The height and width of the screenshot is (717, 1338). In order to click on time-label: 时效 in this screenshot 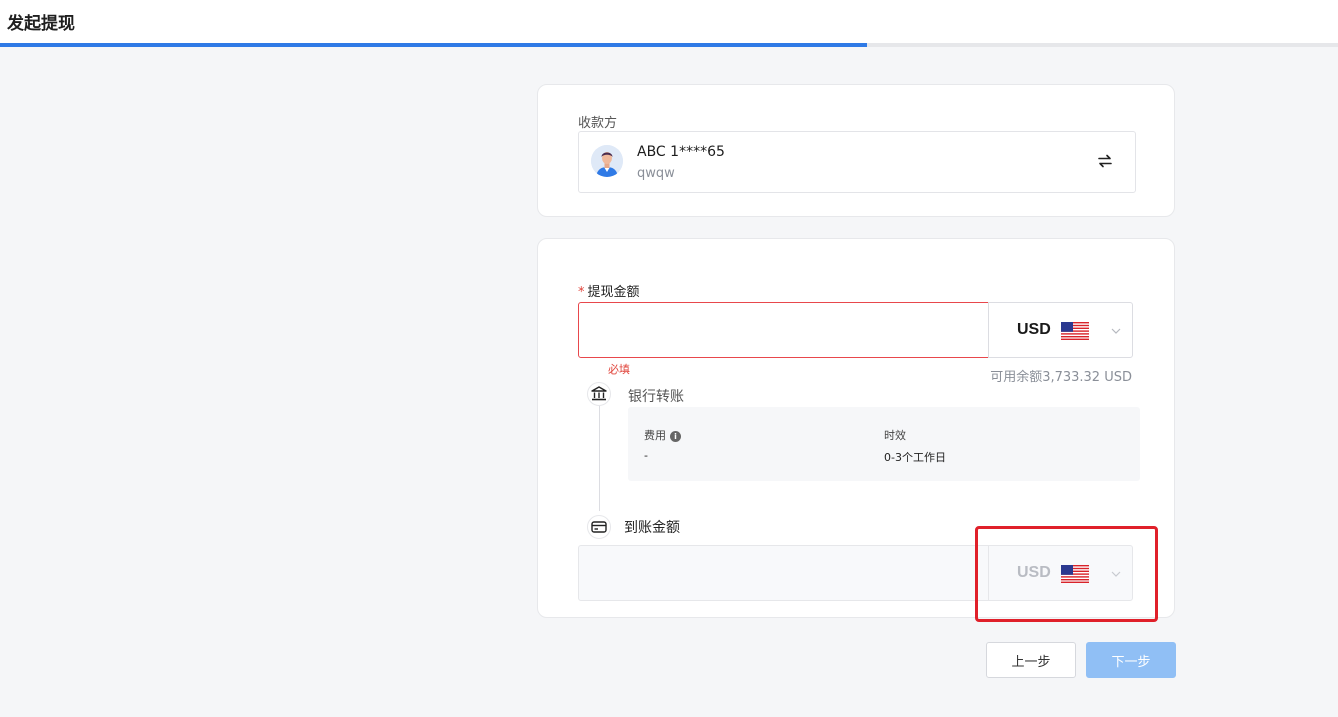, I will do `click(895, 435)`.